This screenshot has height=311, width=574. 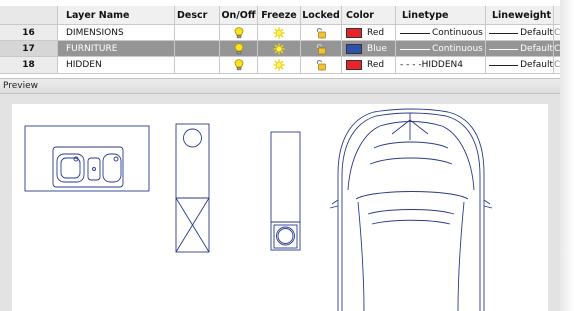 What do you see at coordinates (116, 33) in the screenshot?
I see `layer-name: DIMENSIONS` at bounding box center [116, 33].